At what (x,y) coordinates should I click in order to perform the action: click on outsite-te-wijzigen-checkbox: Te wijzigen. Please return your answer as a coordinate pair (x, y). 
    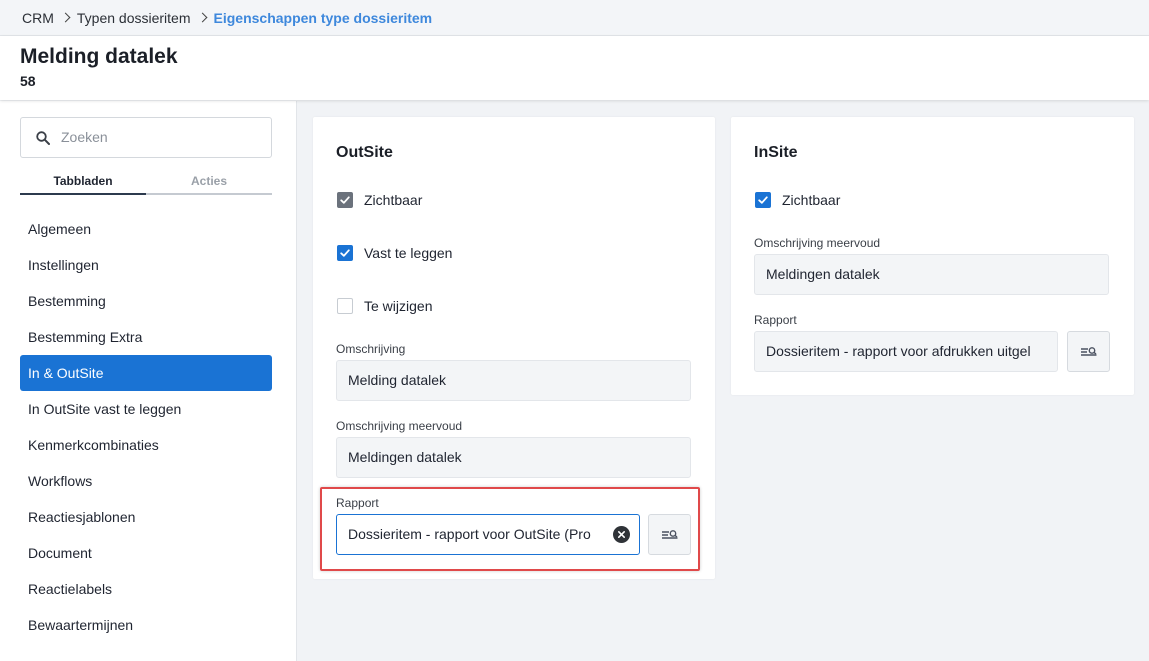
    Looking at the image, I should click on (384, 306).